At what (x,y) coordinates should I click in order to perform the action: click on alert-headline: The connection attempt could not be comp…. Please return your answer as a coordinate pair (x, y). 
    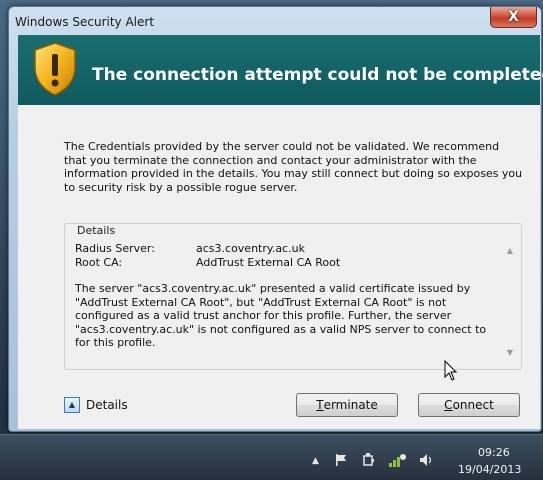
    Looking at the image, I should click on (317, 75).